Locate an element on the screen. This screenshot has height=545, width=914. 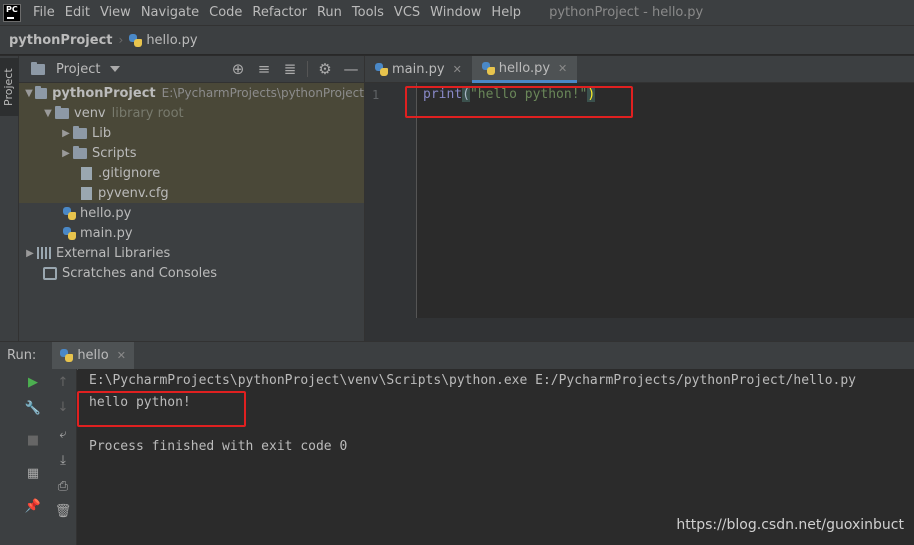
menu-run: Run is located at coordinates (329, 12).